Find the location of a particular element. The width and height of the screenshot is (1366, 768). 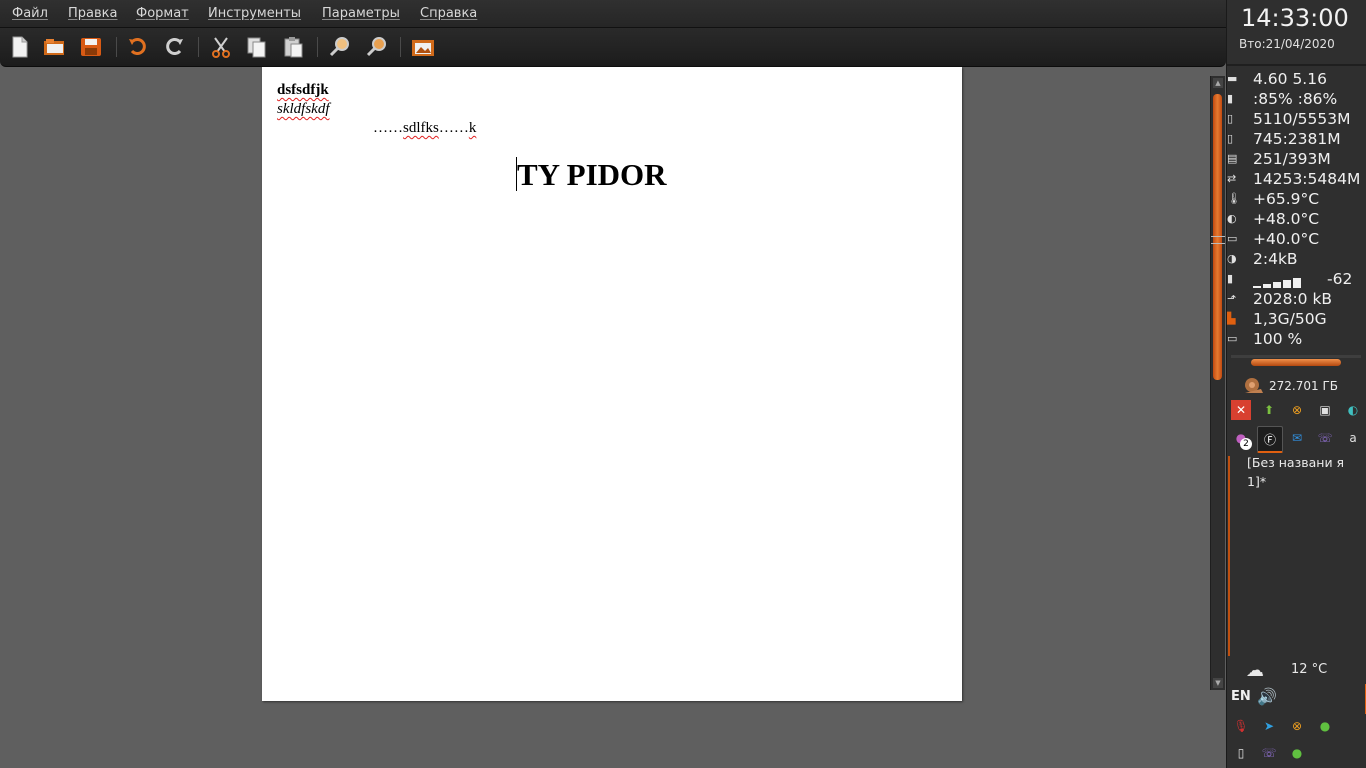

zoom-in-button is located at coordinates (340, 47).